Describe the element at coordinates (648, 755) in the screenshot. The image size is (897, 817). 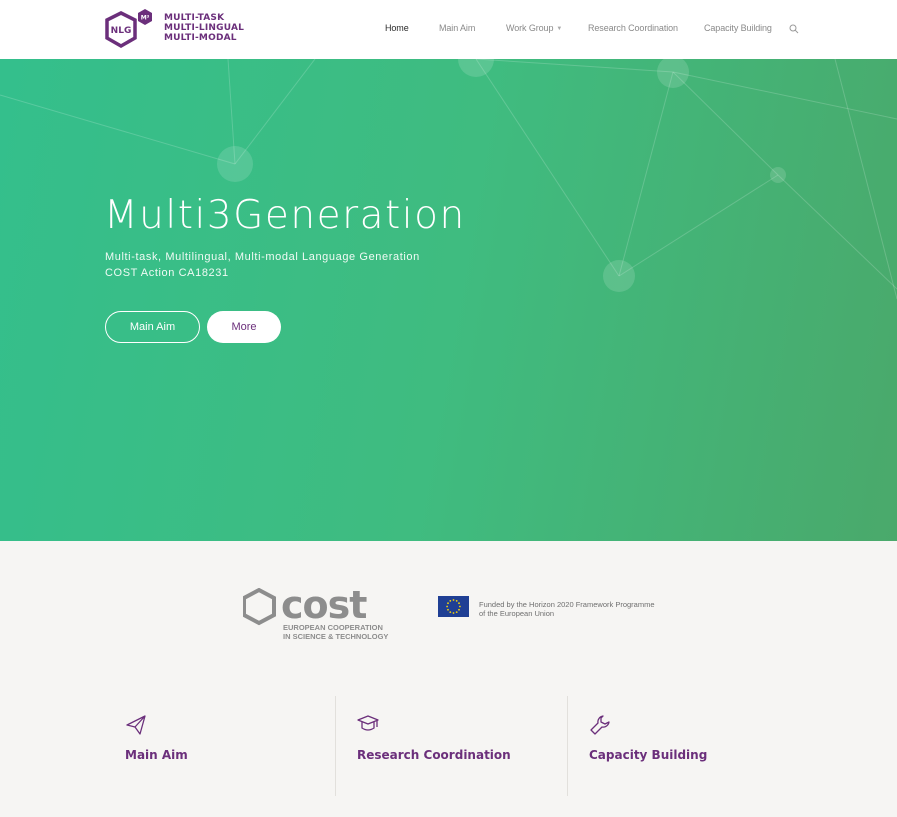
I see `feature-title: Capacity Building` at that location.